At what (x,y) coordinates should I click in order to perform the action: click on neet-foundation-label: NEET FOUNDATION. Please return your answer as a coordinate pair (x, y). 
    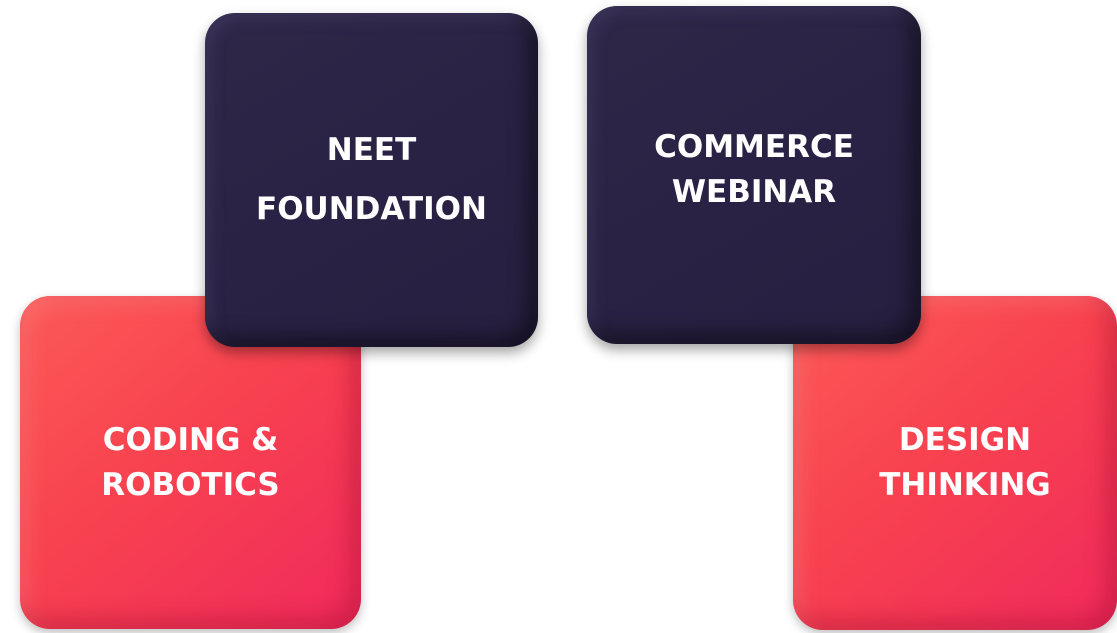
    Looking at the image, I should click on (371, 180).